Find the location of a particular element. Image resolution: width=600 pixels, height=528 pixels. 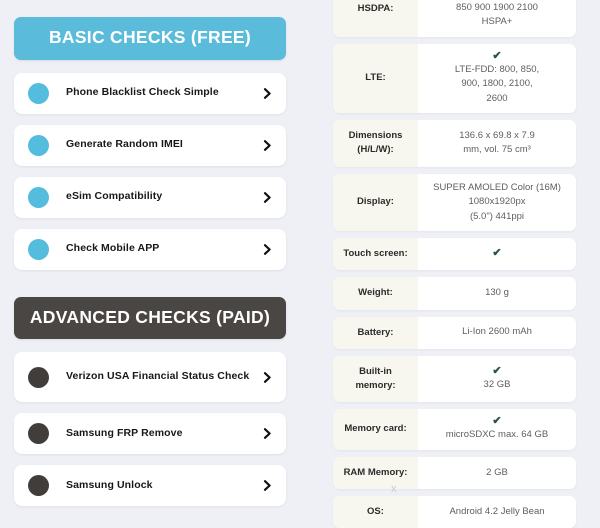

list-item: Samsung FRP Remove is located at coordinates (150, 433).